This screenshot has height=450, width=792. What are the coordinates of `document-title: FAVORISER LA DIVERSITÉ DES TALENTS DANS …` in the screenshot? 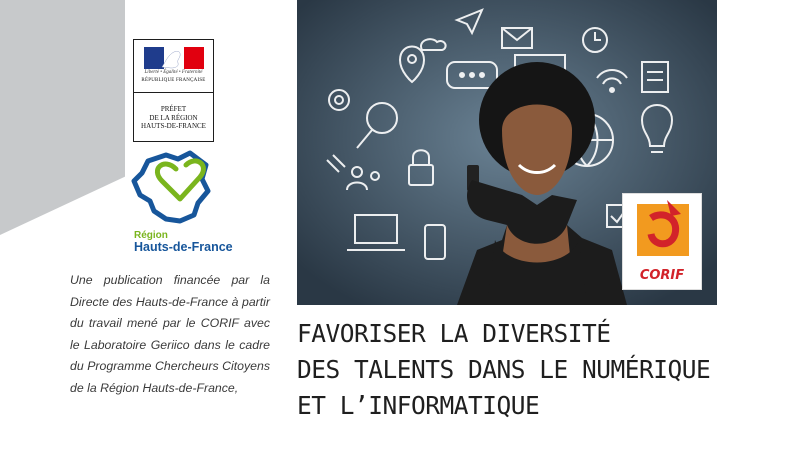 It's located at (537, 370).